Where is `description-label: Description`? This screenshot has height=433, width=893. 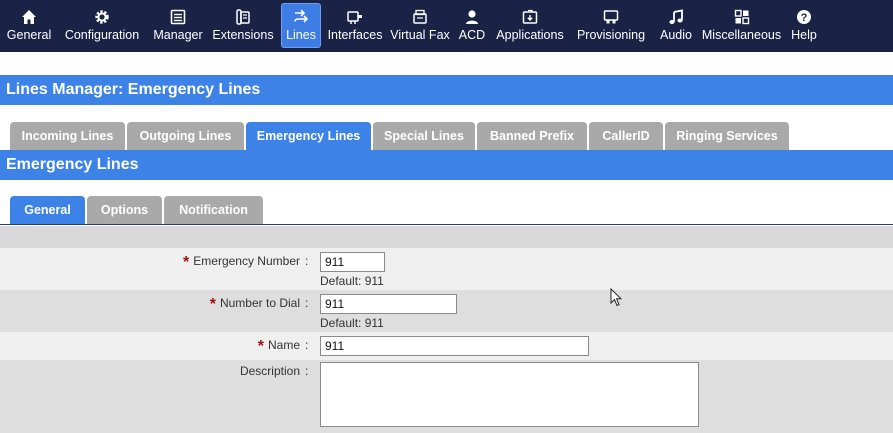 description-label: Description is located at coordinates (269, 371).